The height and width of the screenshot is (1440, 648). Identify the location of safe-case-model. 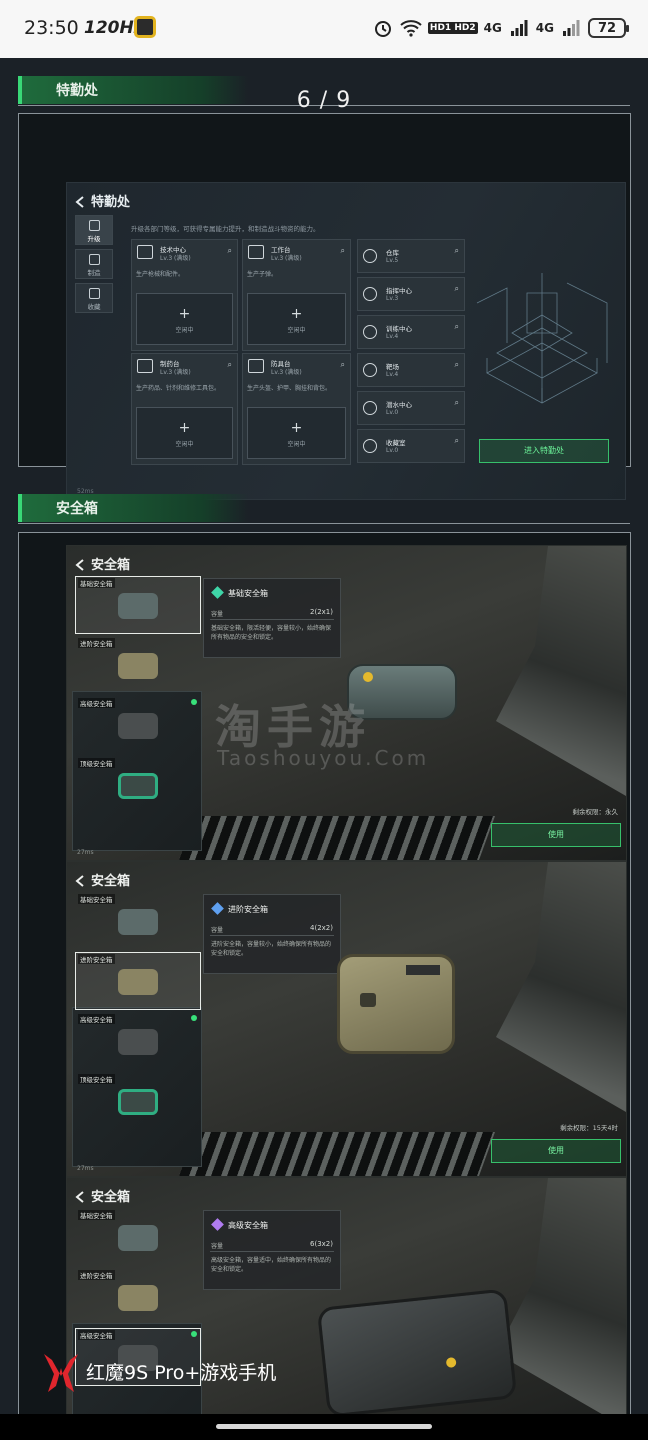
(396, 1004).